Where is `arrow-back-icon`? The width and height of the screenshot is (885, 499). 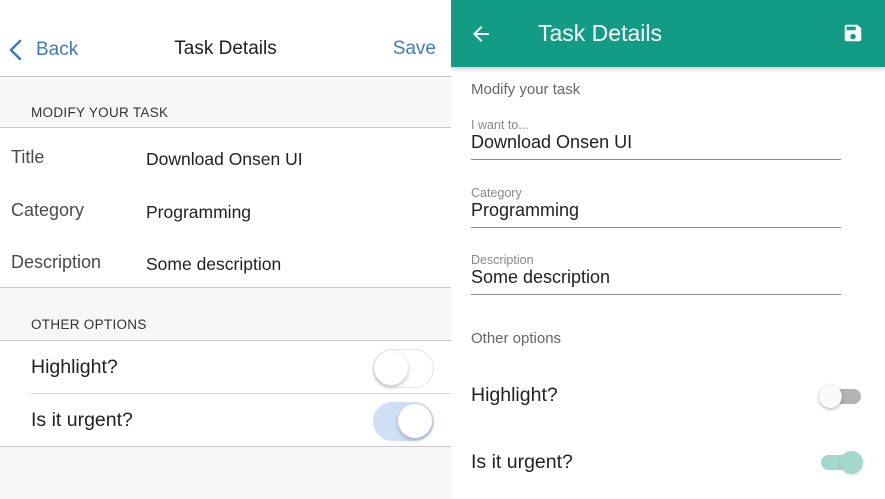 arrow-back-icon is located at coordinates (481, 34).